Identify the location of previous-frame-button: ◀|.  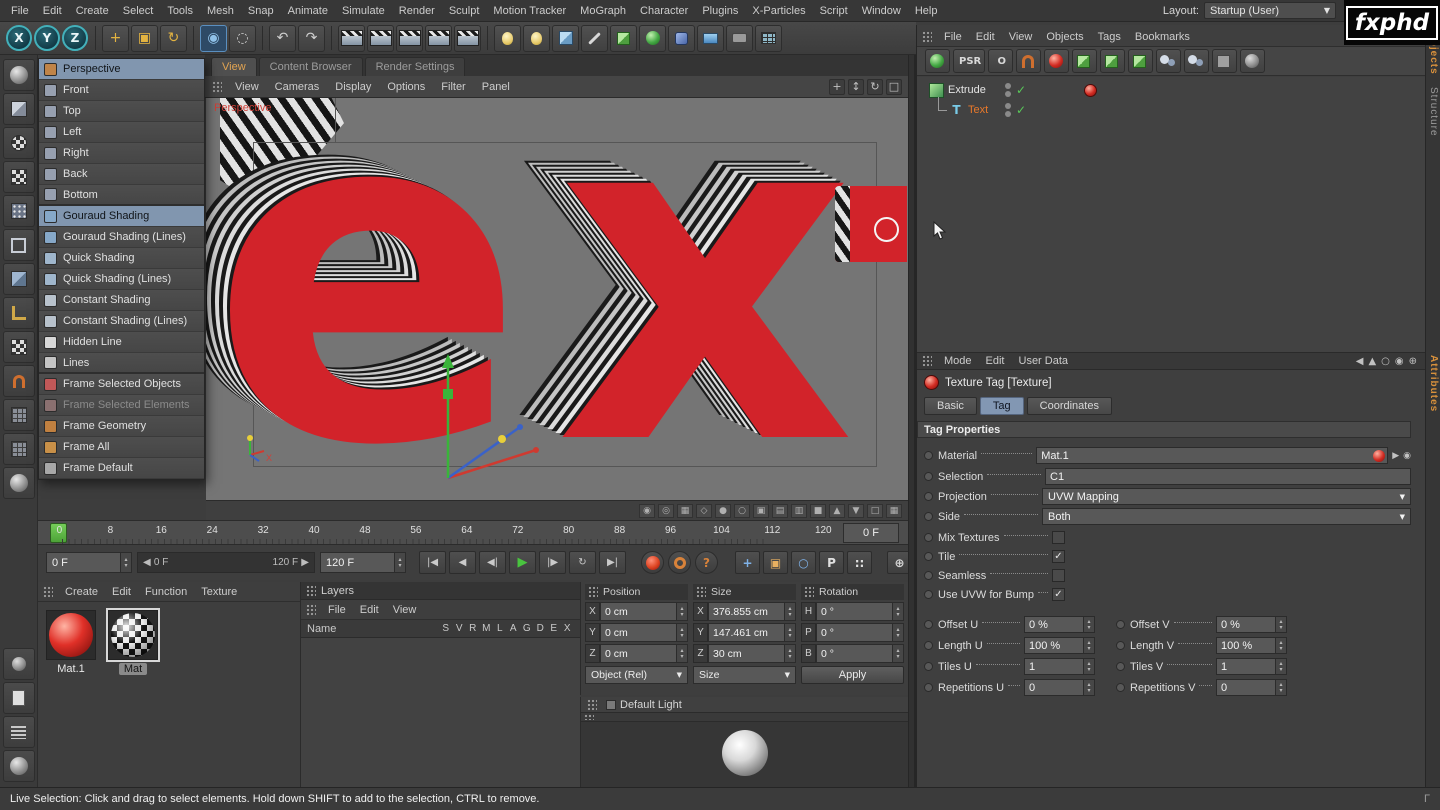
(492, 562).